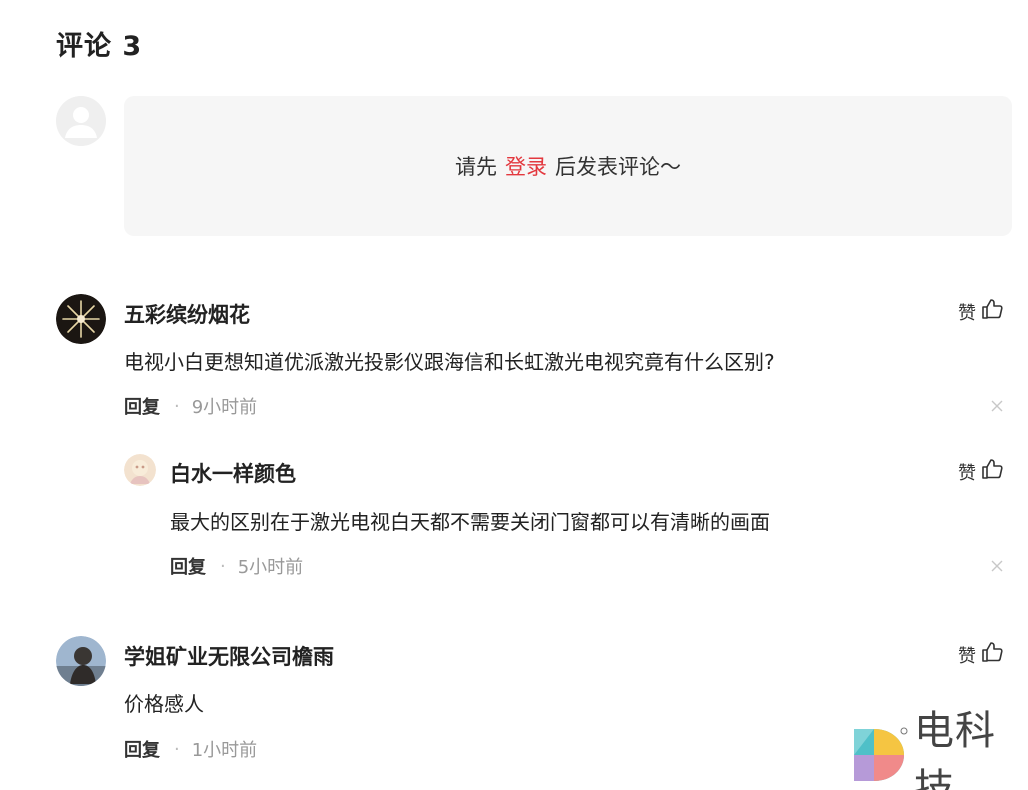 The width and height of the screenshot is (1028, 790). Describe the element at coordinates (449, 362) in the screenshot. I see `comment-text: 电视小白更想知道优派激光投影仪跟海信和长虹激光电视究竟有什么区别?` at that location.